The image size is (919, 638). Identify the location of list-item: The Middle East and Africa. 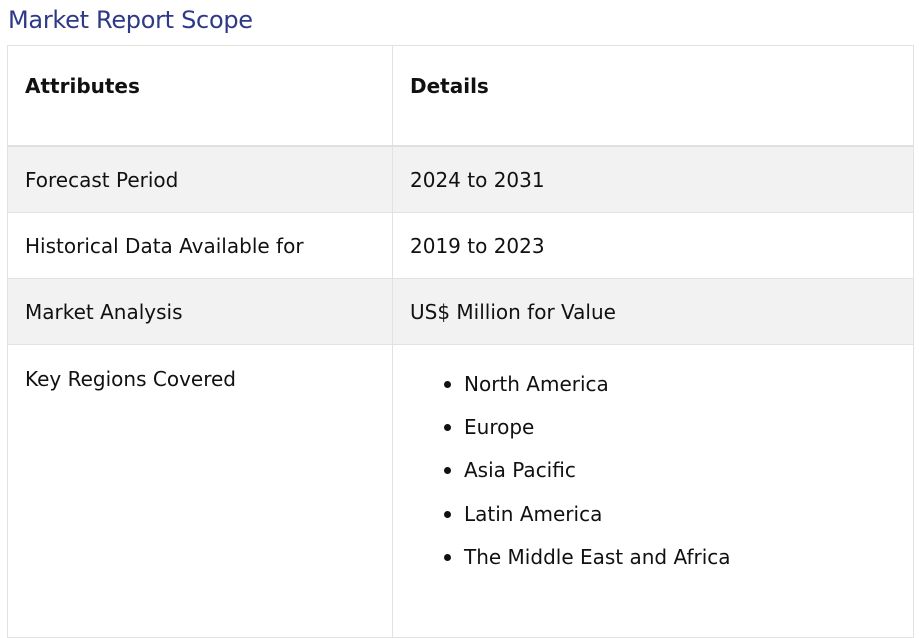
(678, 566).